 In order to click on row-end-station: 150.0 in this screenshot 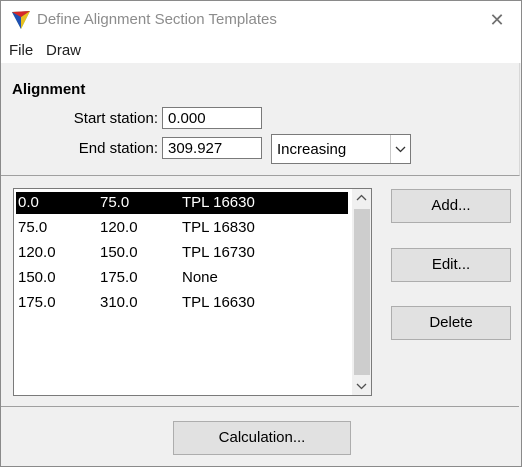, I will do `click(119, 252)`.